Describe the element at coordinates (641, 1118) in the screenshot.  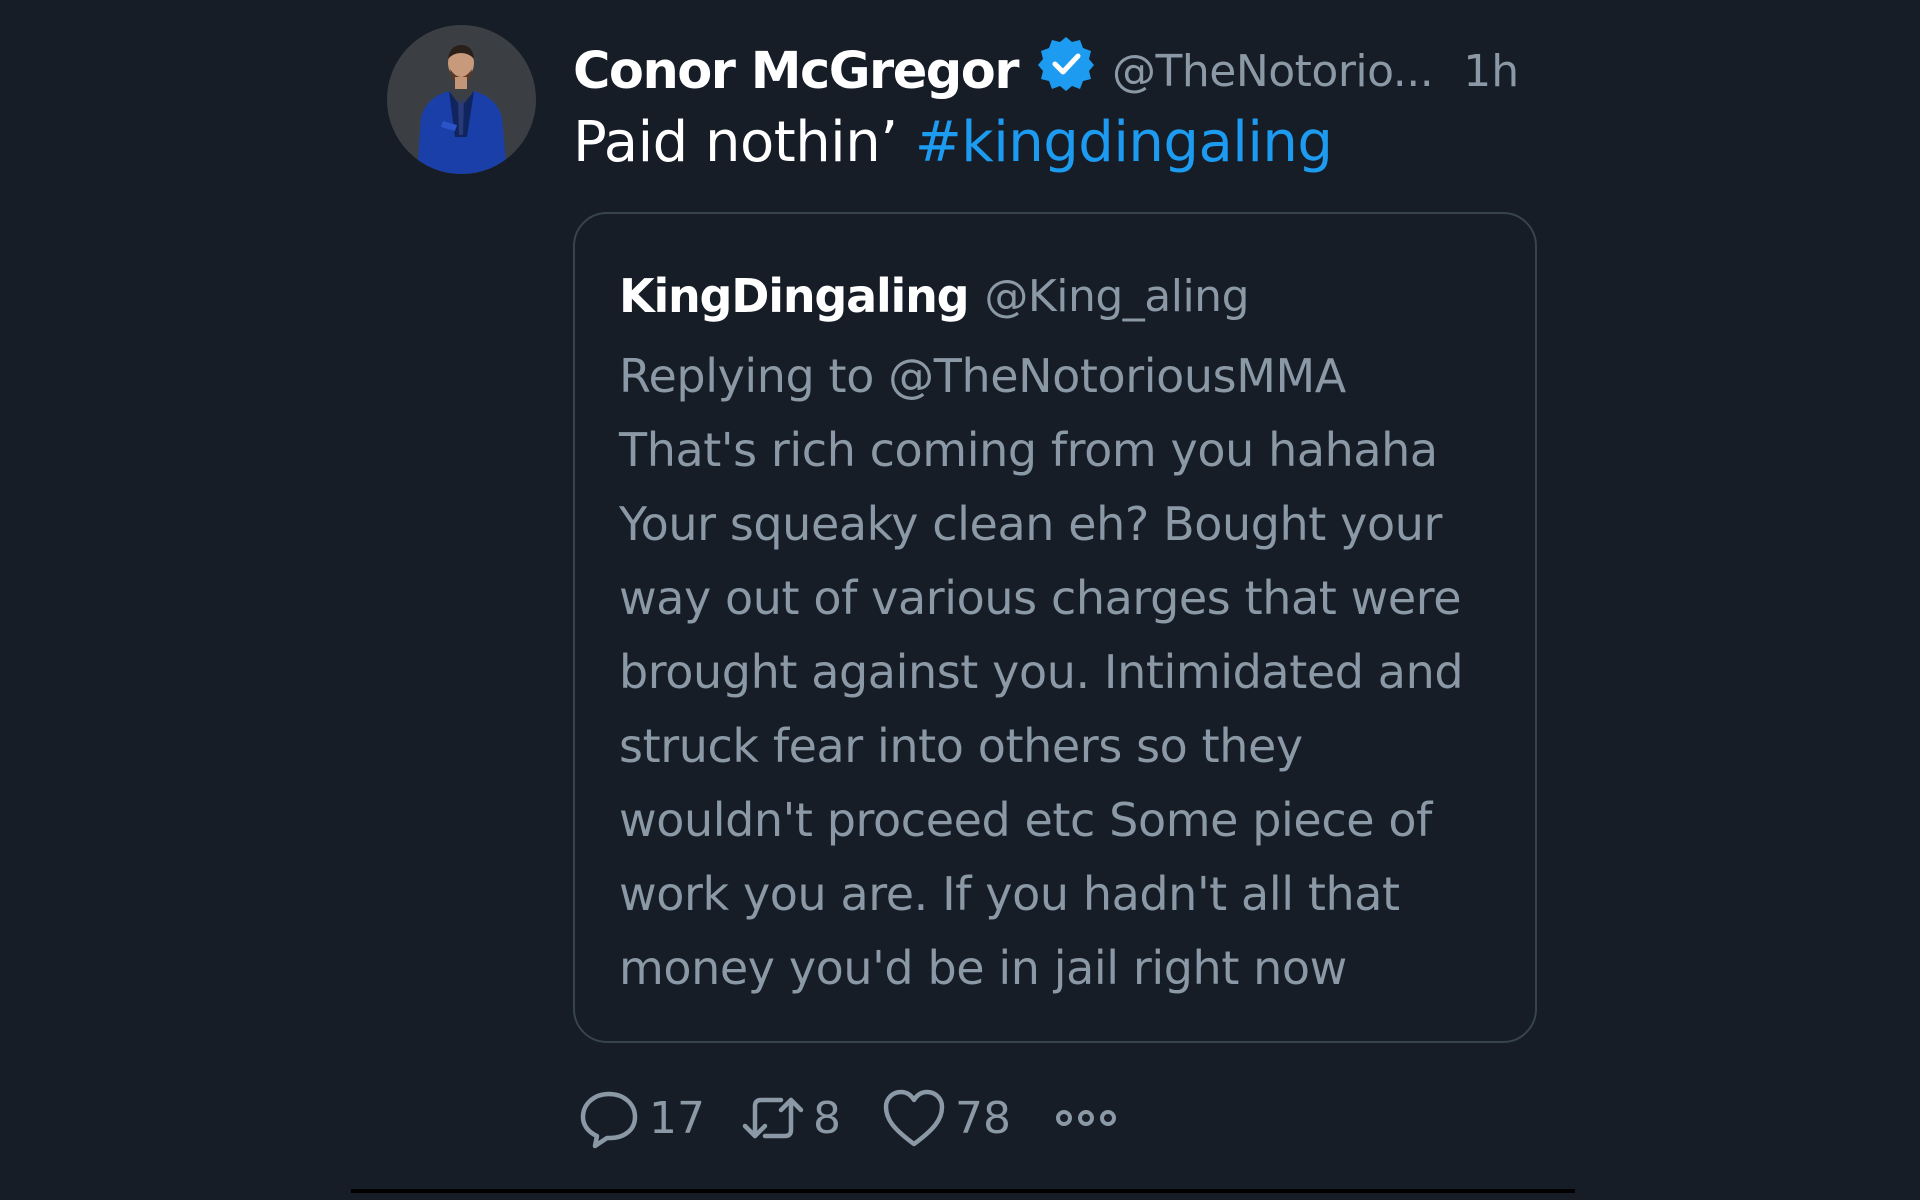
I see `reply-button: 17` at that location.